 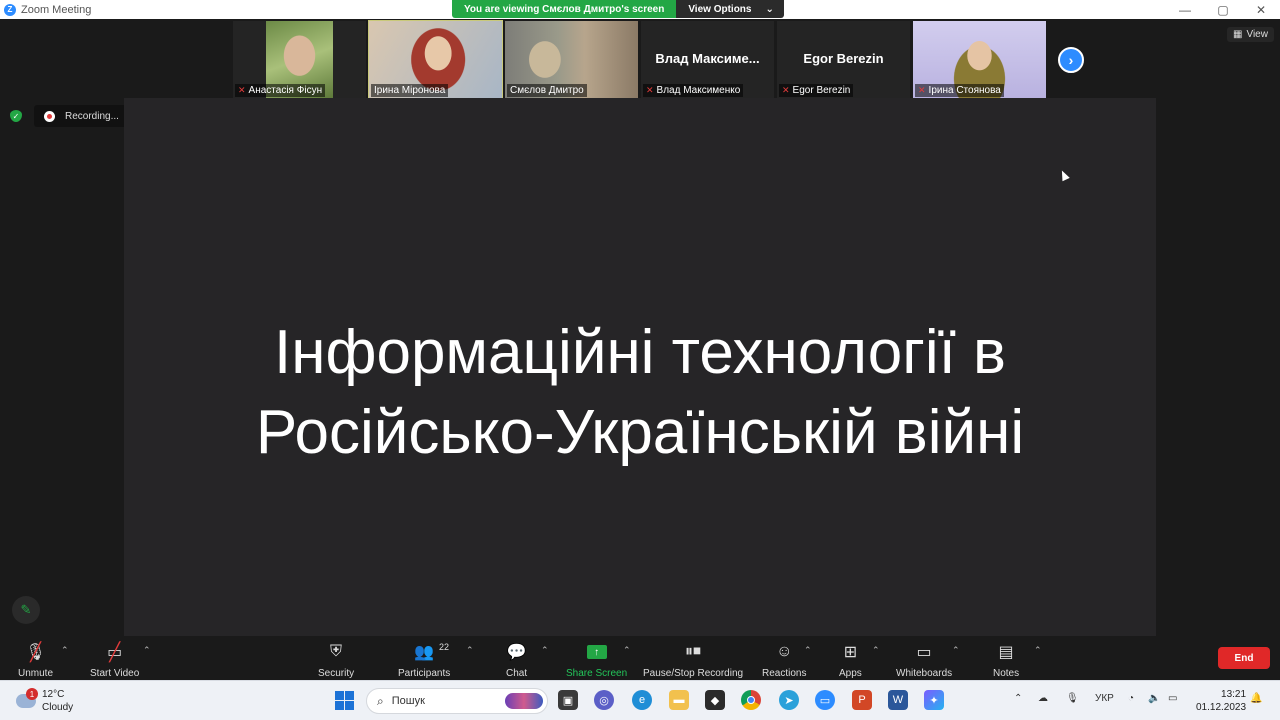 What do you see at coordinates (1185, 9) in the screenshot?
I see `minimize-button: —` at bounding box center [1185, 9].